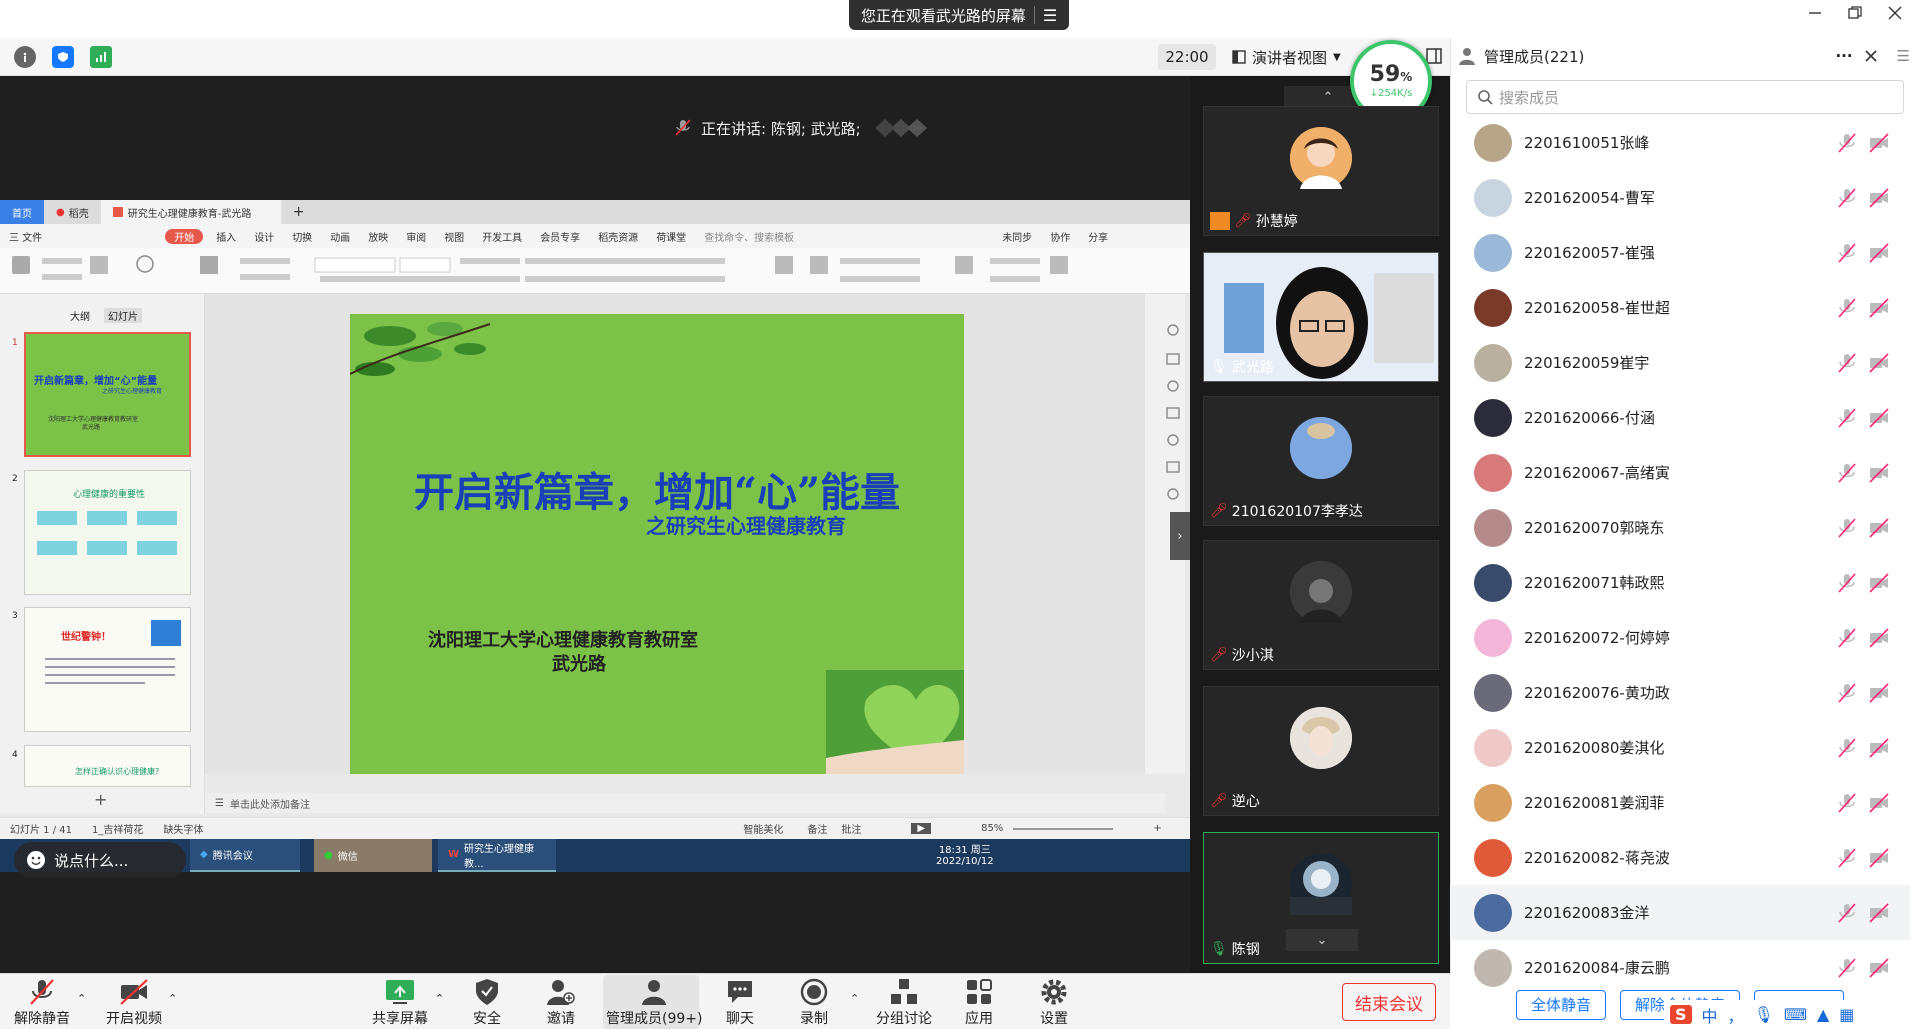  I want to click on member-search-input: 搜索成员, so click(1685, 97).